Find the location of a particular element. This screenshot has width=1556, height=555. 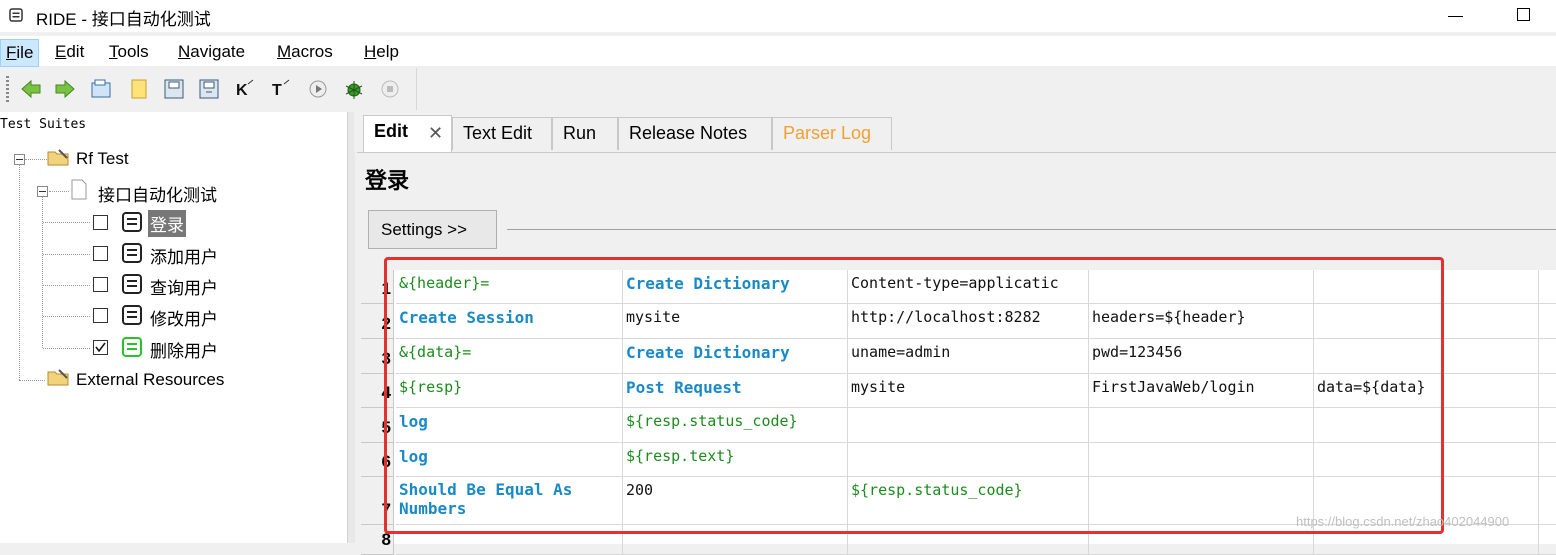

svg-text: K is located at coordinates (242, 90).